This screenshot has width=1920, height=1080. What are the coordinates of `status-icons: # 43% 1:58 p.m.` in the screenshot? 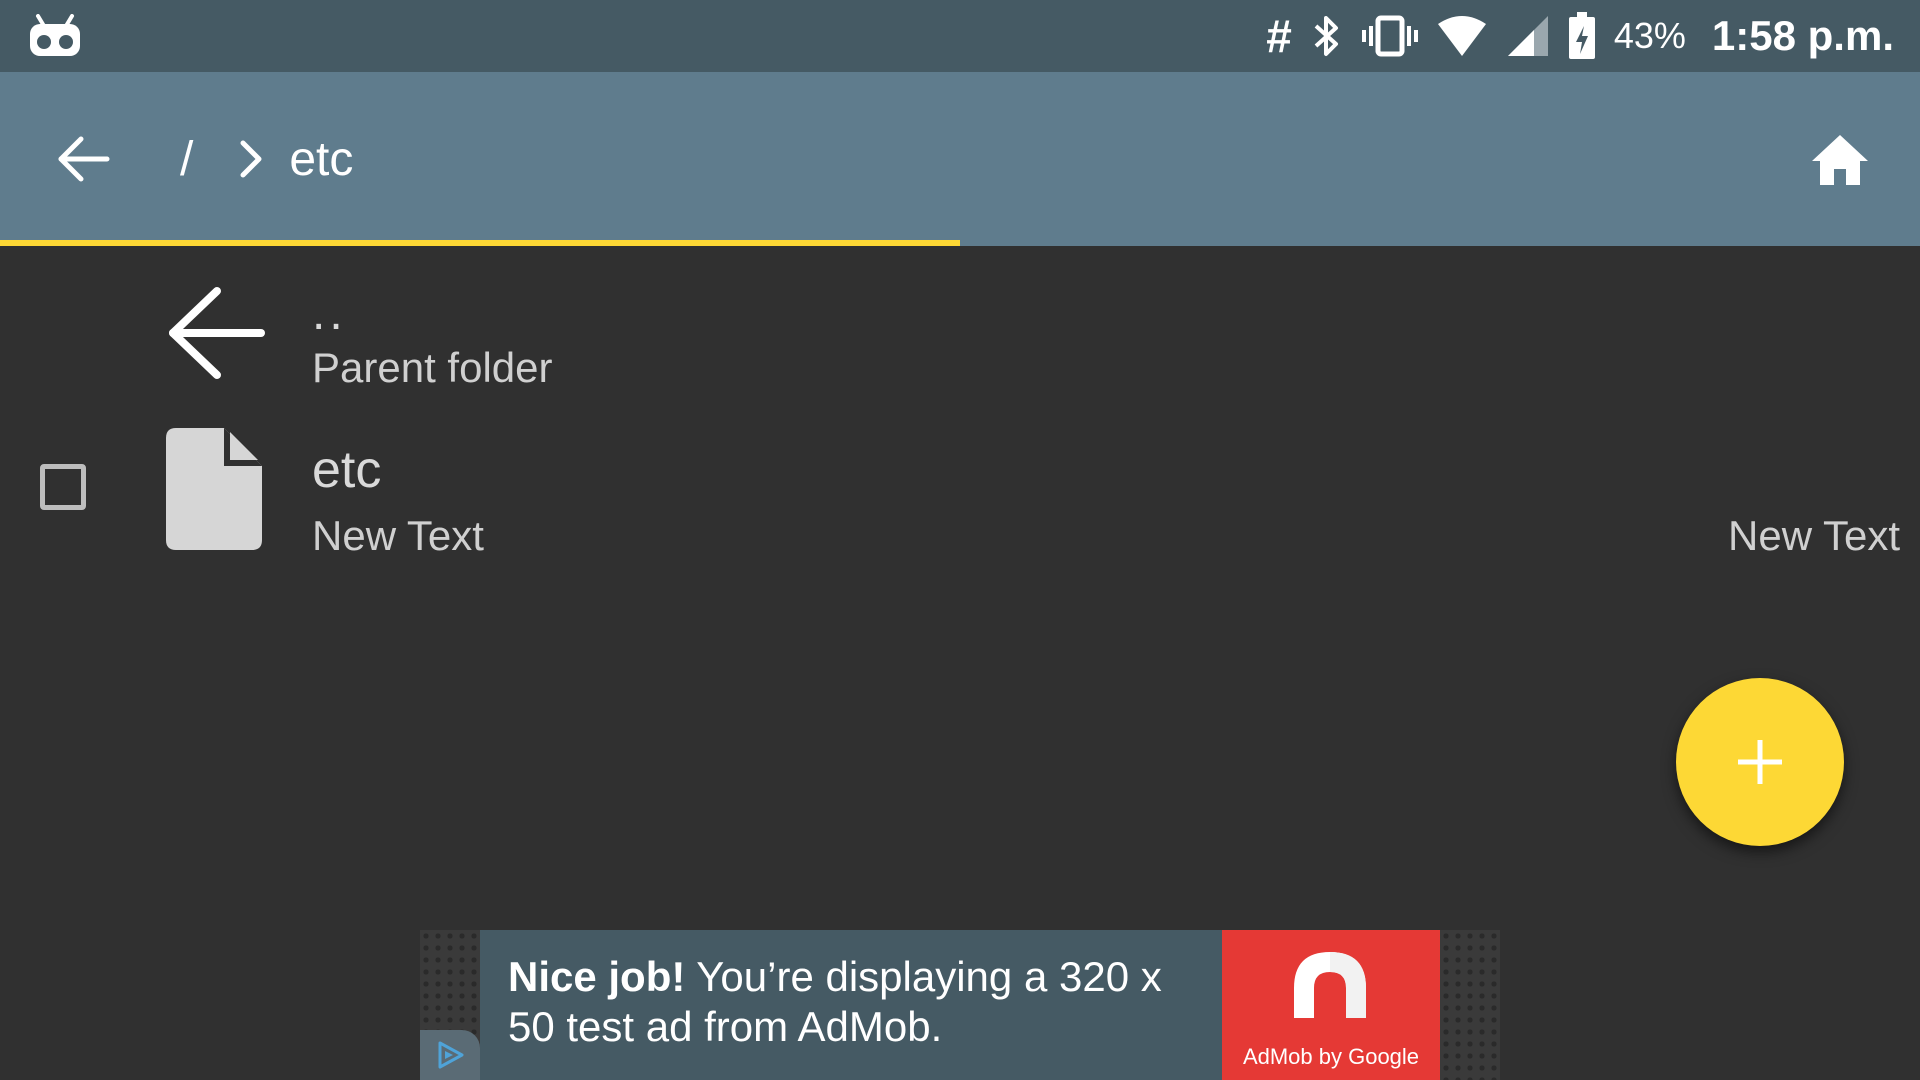 It's located at (1580, 36).